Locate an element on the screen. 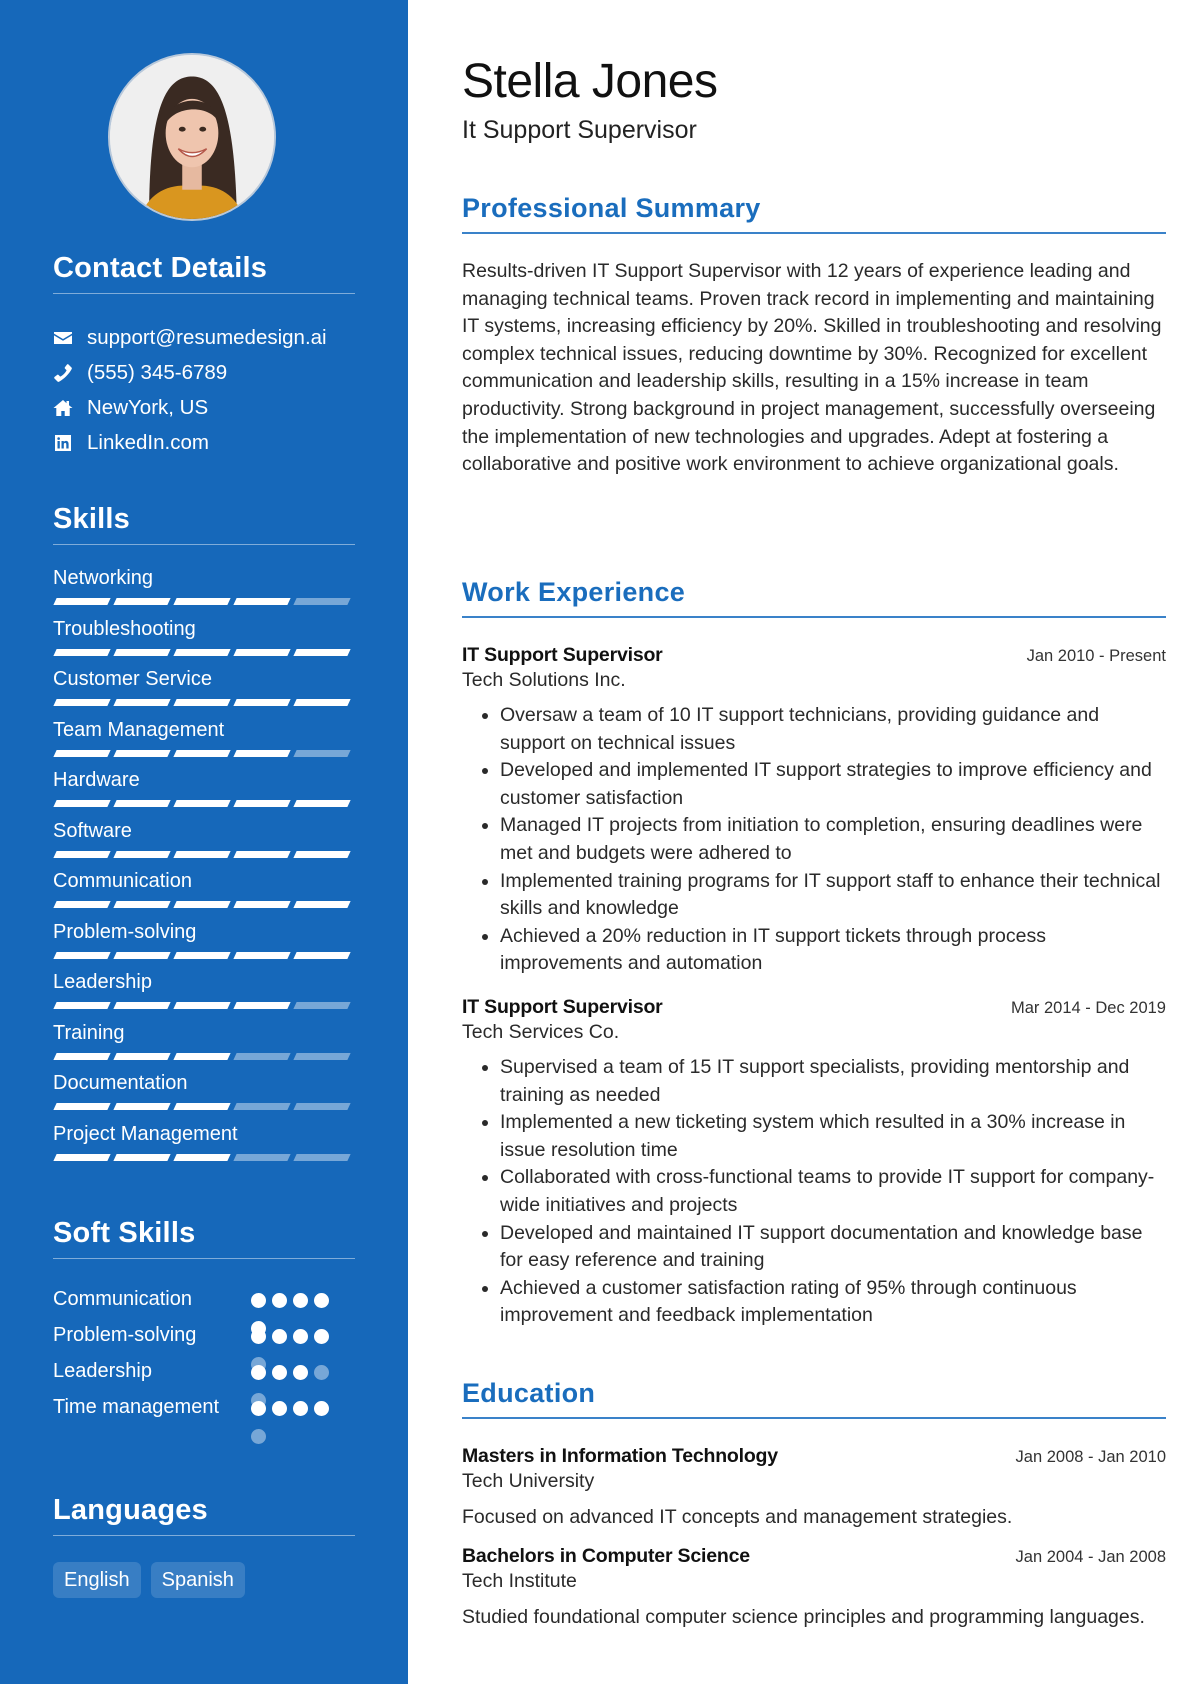 The height and width of the screenshot is (1684, 1200). profile-photo is located at coordinates (192, 137).